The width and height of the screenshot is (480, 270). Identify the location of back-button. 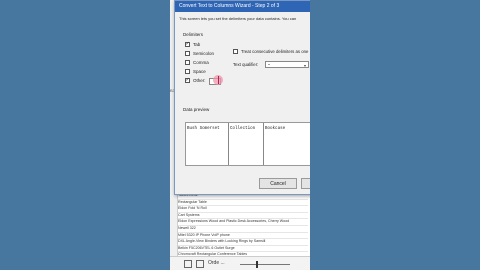
(305, 183).